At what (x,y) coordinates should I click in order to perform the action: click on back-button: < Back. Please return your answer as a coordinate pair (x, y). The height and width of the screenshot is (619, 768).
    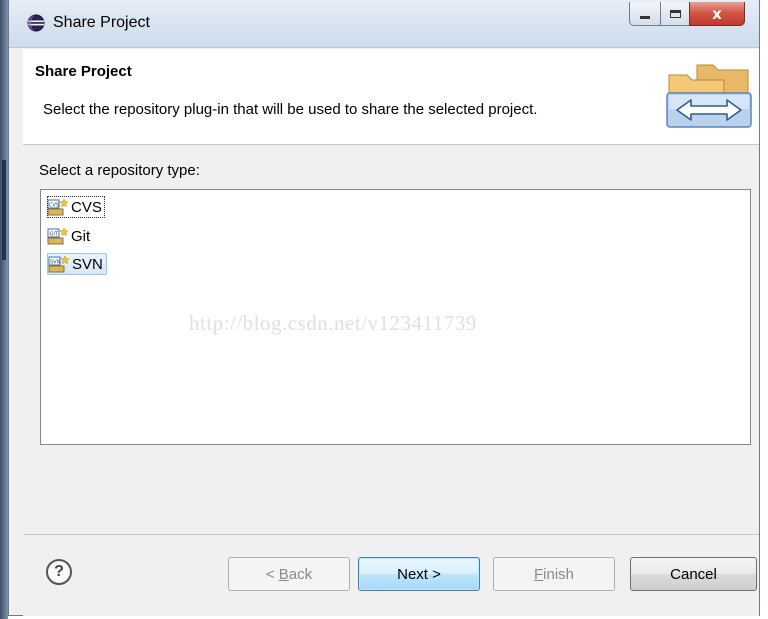
    Looking at the image, I should click on (289, 574).